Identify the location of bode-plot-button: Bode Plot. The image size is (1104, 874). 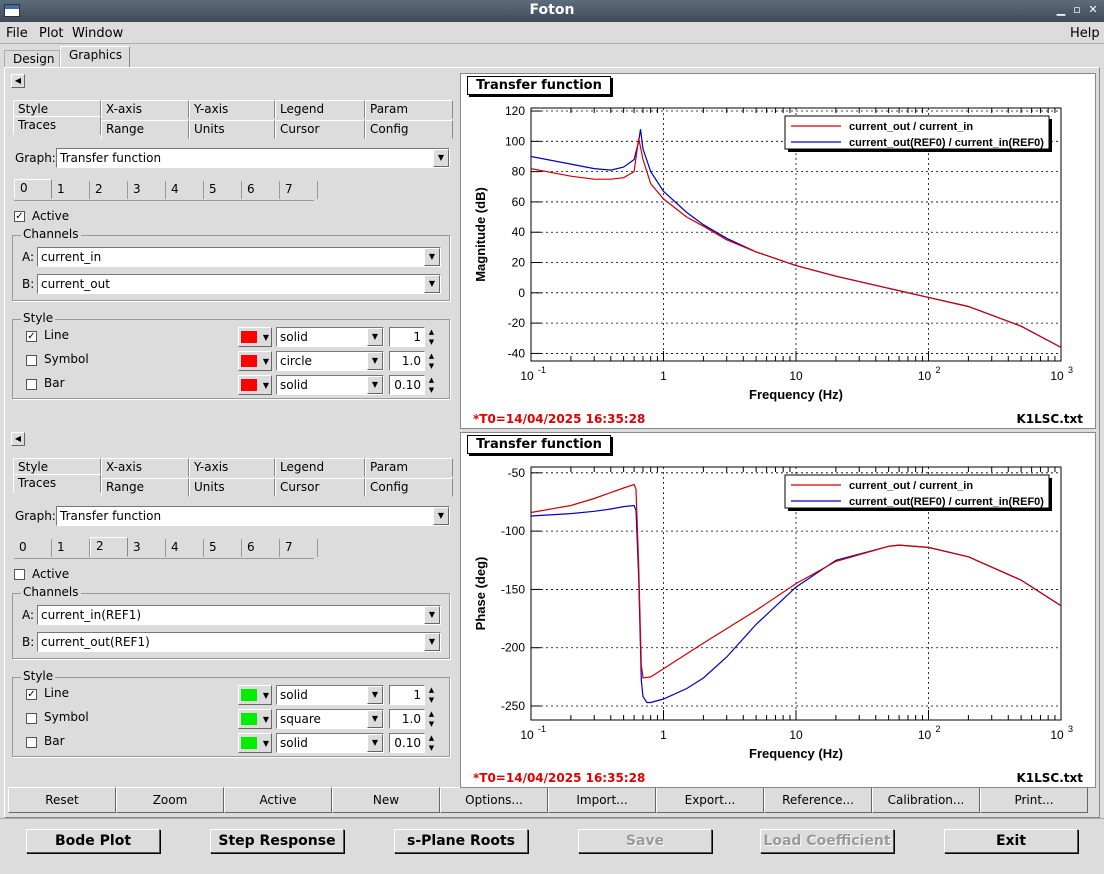
(93, 841).